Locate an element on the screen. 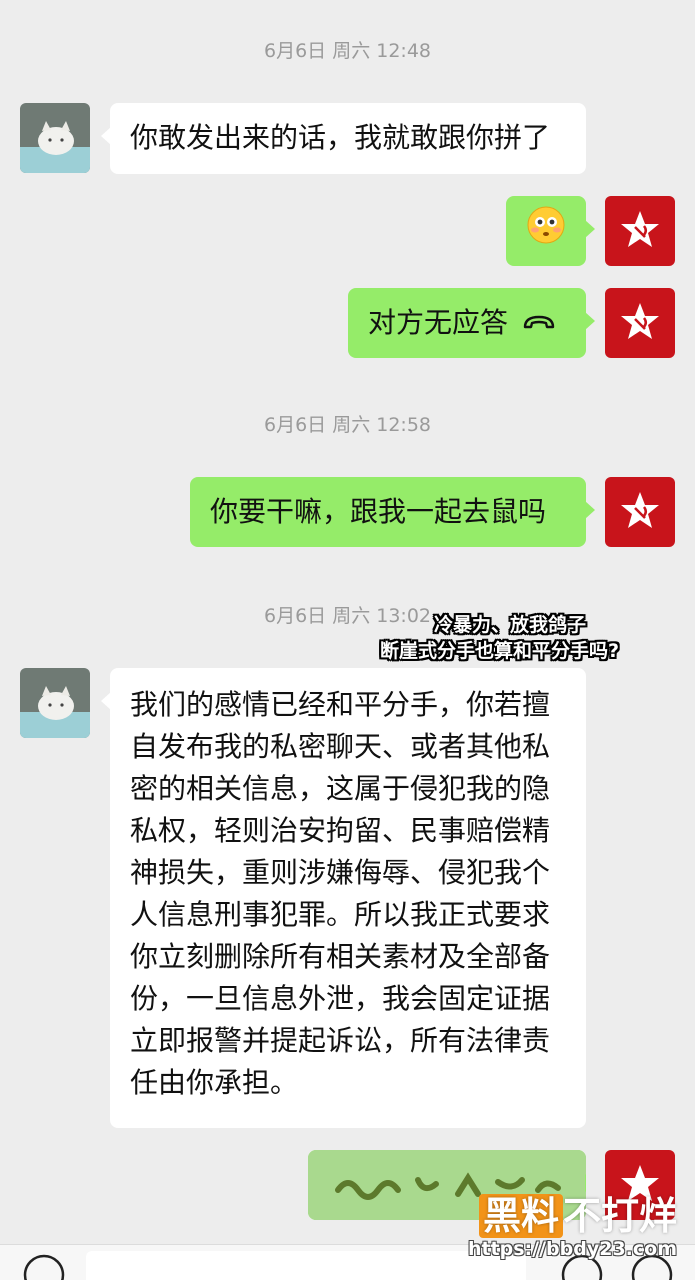  message-line: 份，一旦信息外泄，我会固定证据 is located at coordinates (340, 998).